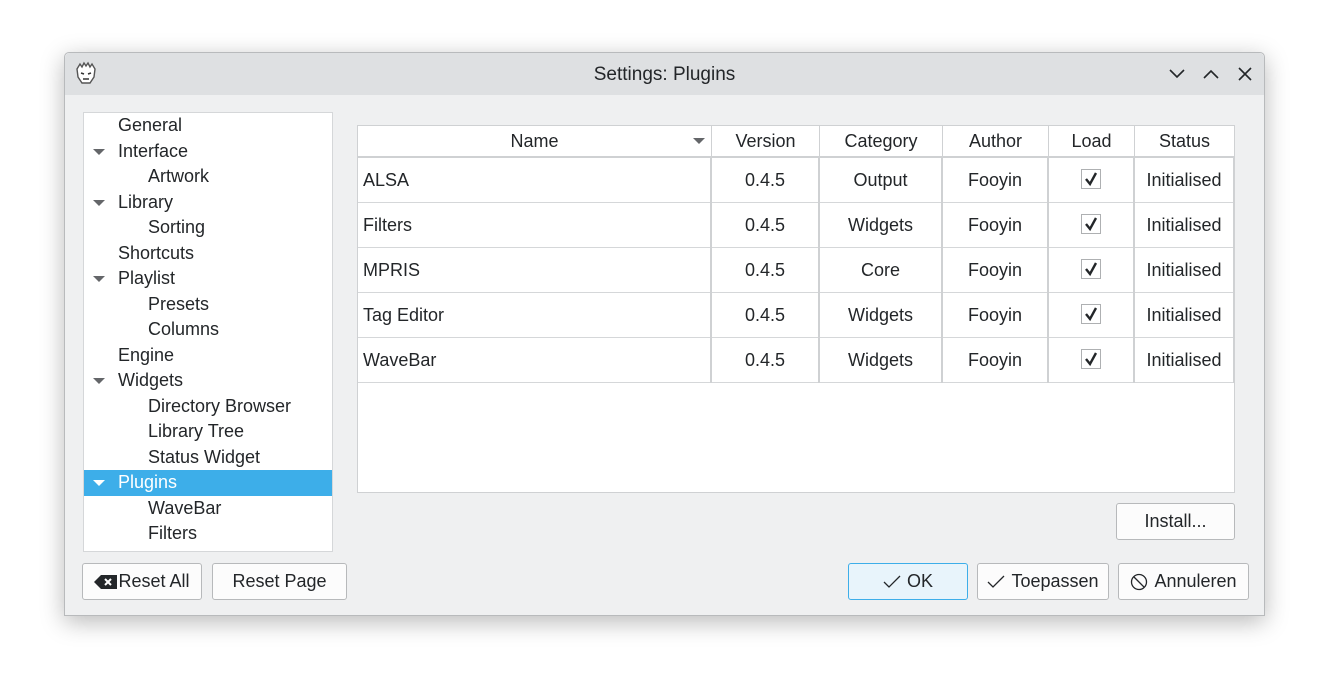 This screenshot has height=693, width=1330. Describe the element at coordinates (153, 150) in the screenshot. I see `tree-item-label: Interface` at that location.